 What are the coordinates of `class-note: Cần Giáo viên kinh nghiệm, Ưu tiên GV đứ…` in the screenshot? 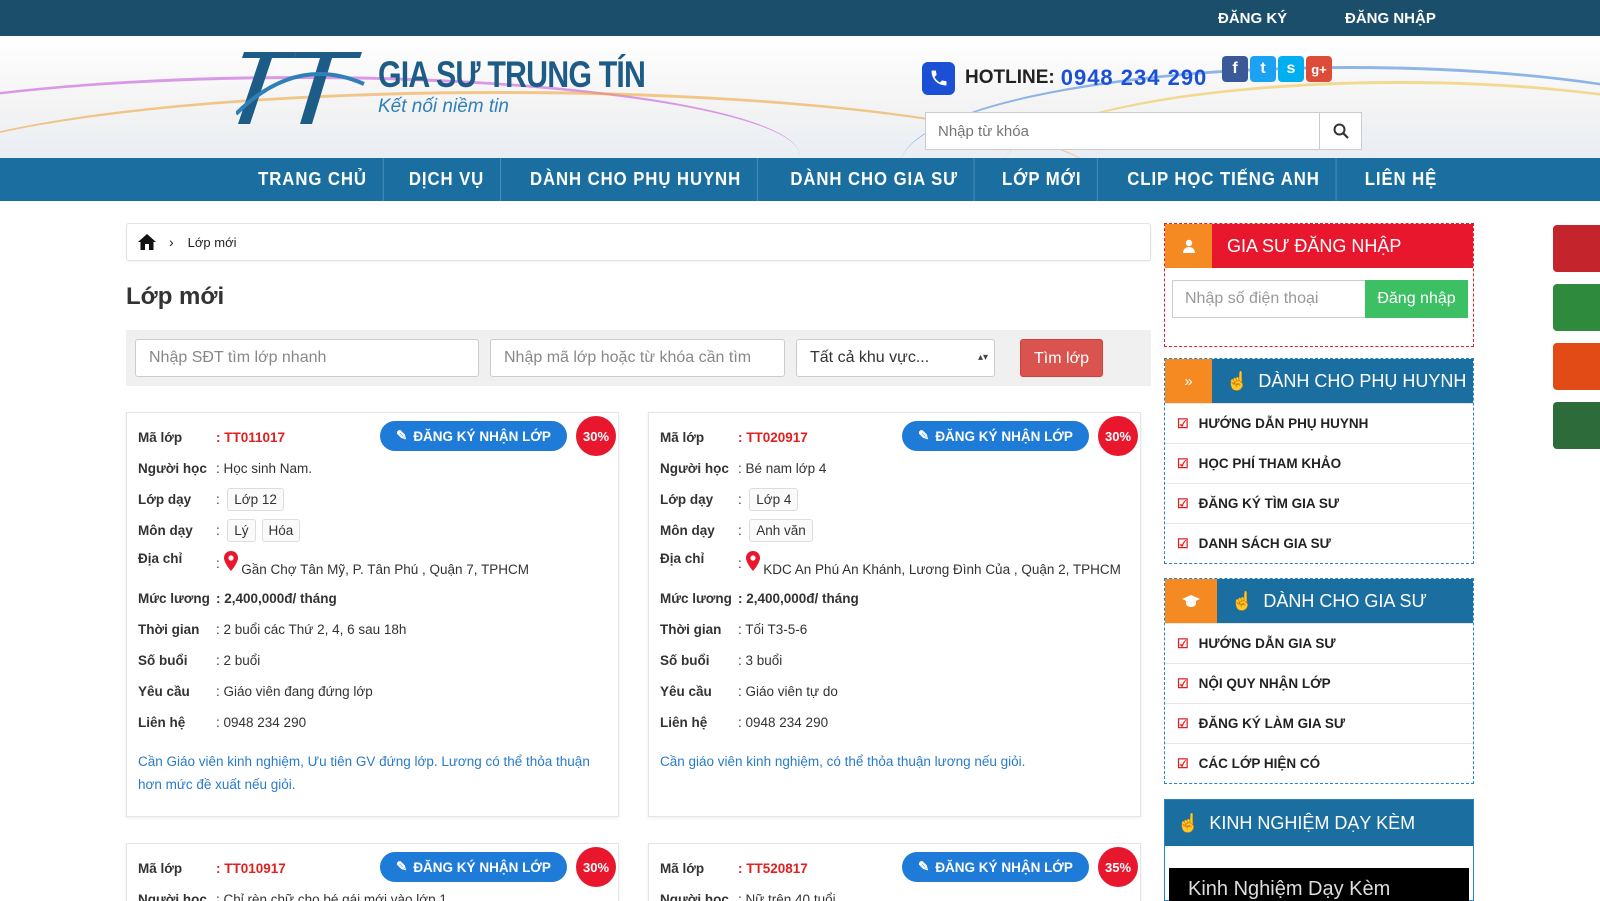 It's located at (368, 773).